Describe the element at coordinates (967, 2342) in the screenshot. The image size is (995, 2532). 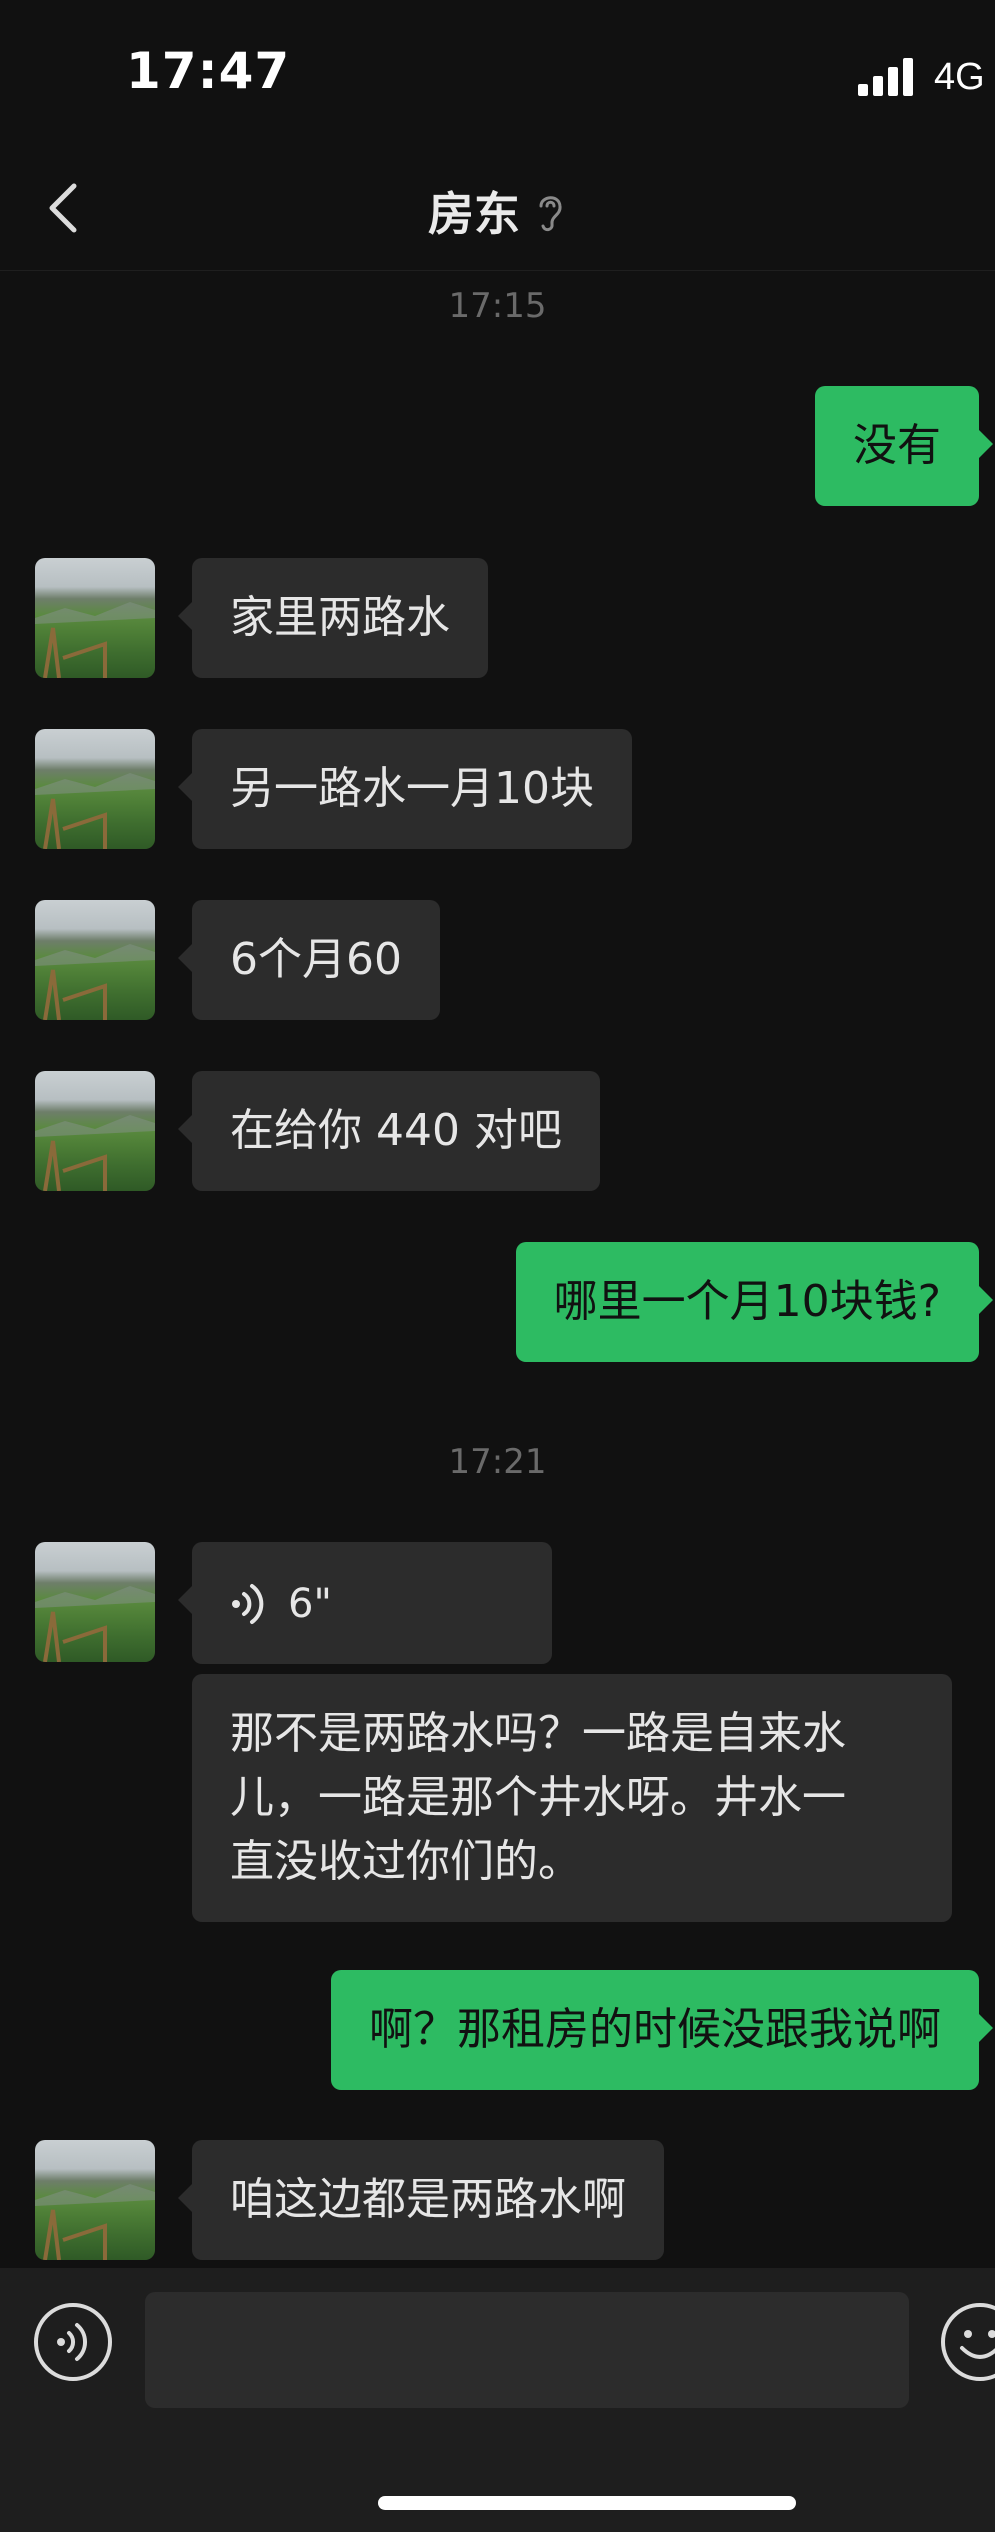
I see `emoji-icon` at that location.